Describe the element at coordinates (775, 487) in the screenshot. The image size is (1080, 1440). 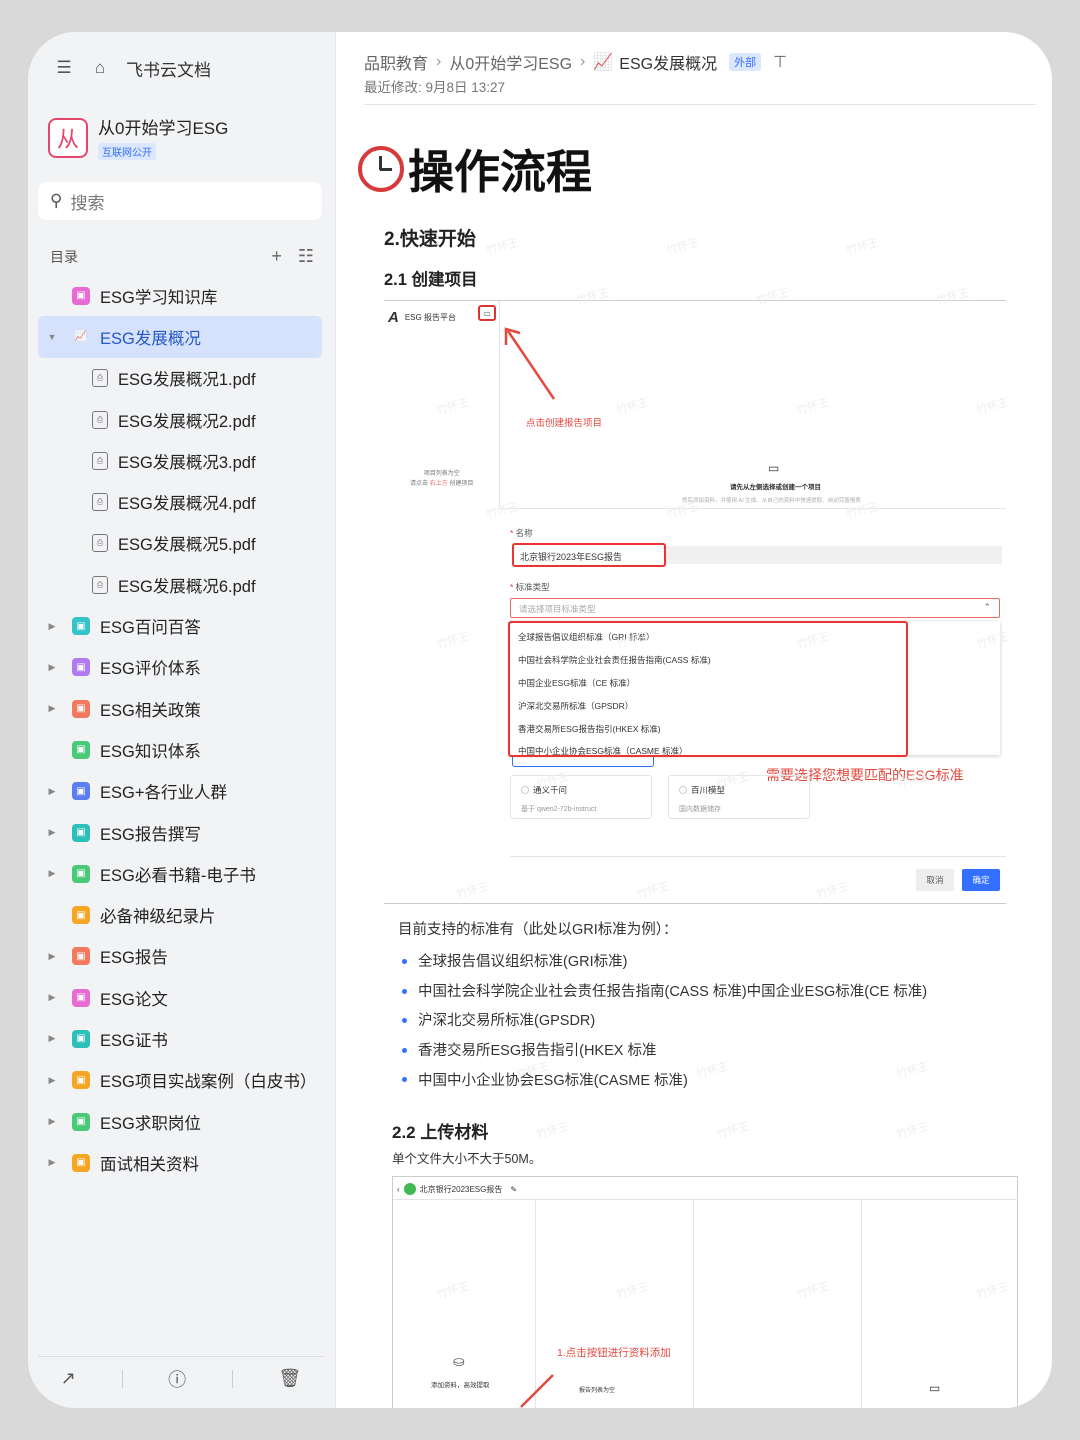
I see `empty-state-title: 请先从左侧选择或创建一个项目` at that location.